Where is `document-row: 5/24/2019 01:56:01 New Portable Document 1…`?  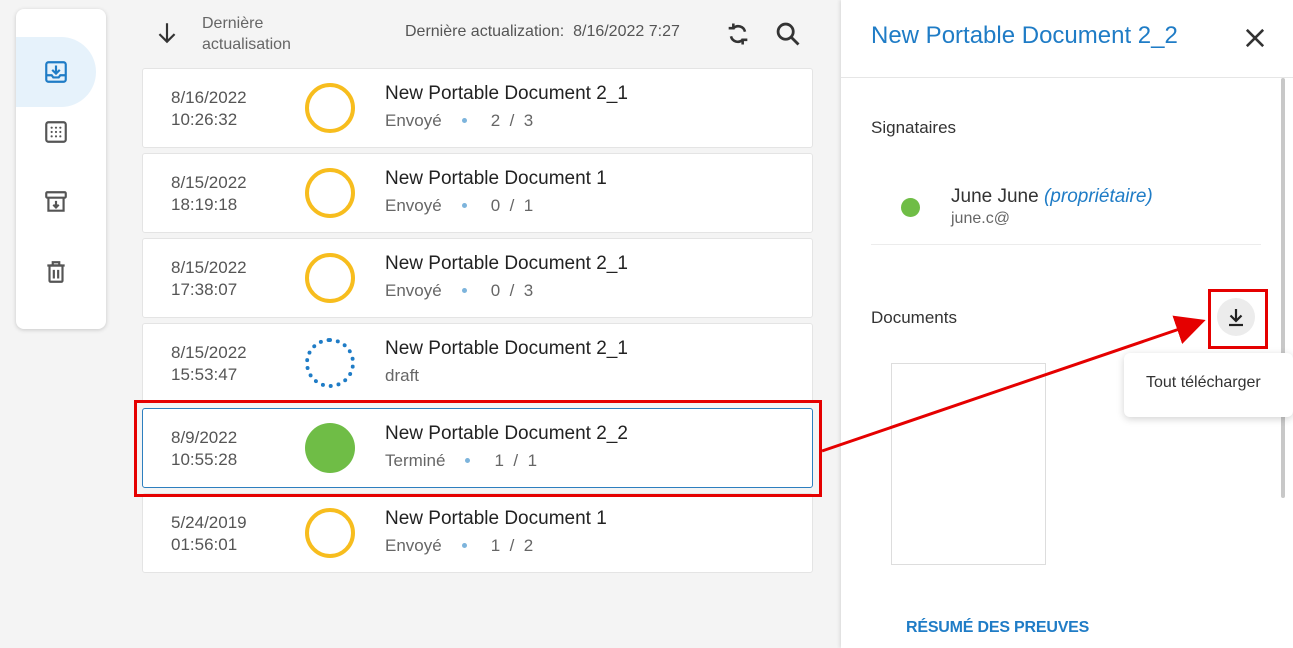
document-row: 5/24/2019 01:56:01 New Portable Document 1… is located at coordinates (477, 533).